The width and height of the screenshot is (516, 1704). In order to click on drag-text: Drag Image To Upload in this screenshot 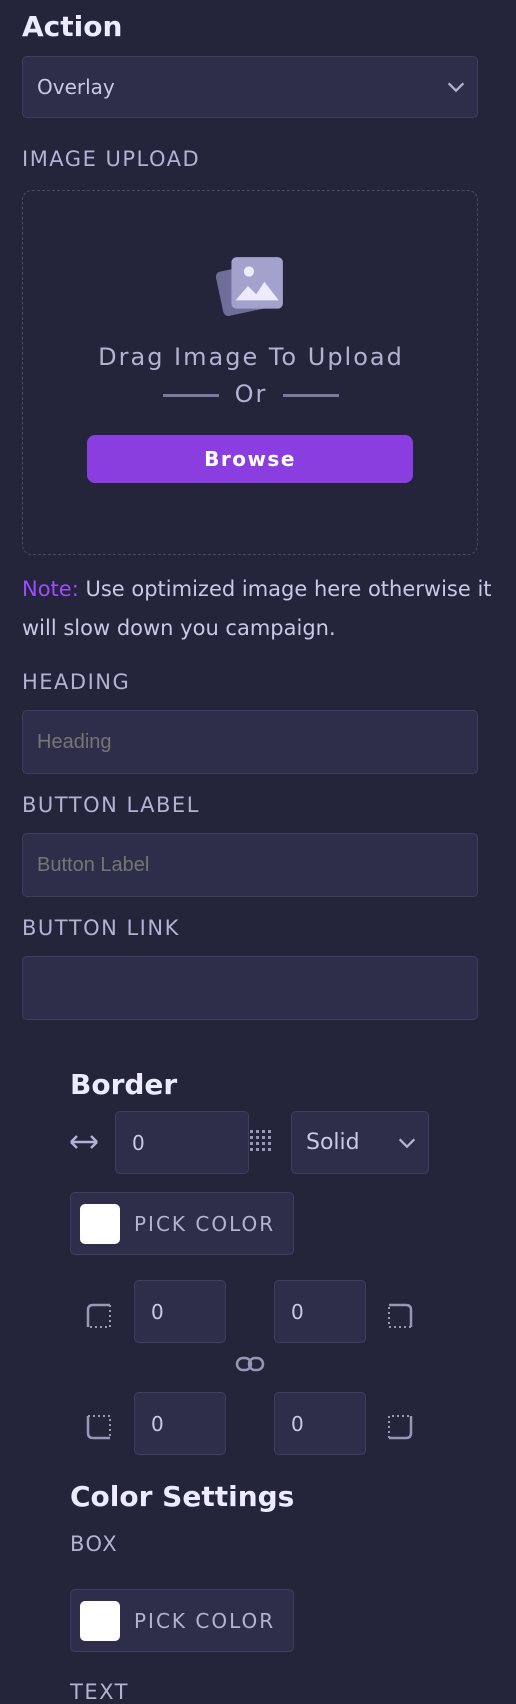, I will do `click(251, 357)`.